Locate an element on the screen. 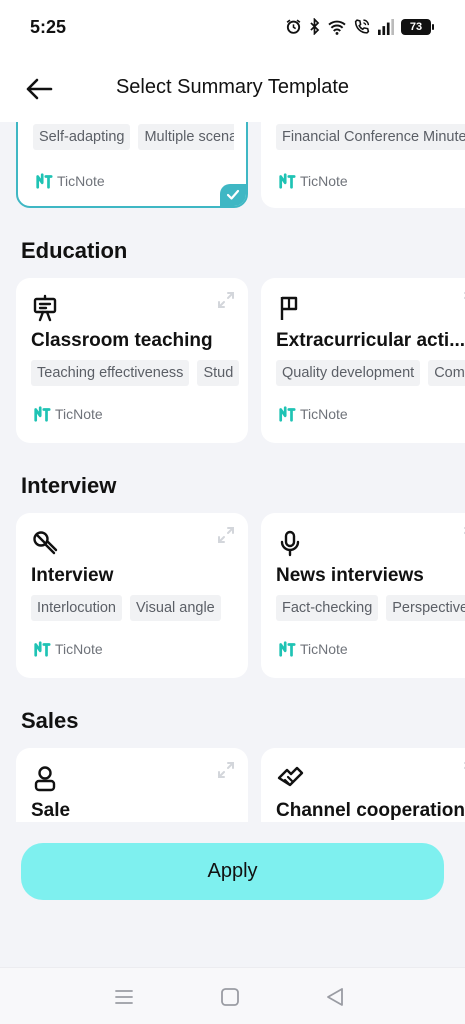  flag-icon is located at coordinates (289, 308).